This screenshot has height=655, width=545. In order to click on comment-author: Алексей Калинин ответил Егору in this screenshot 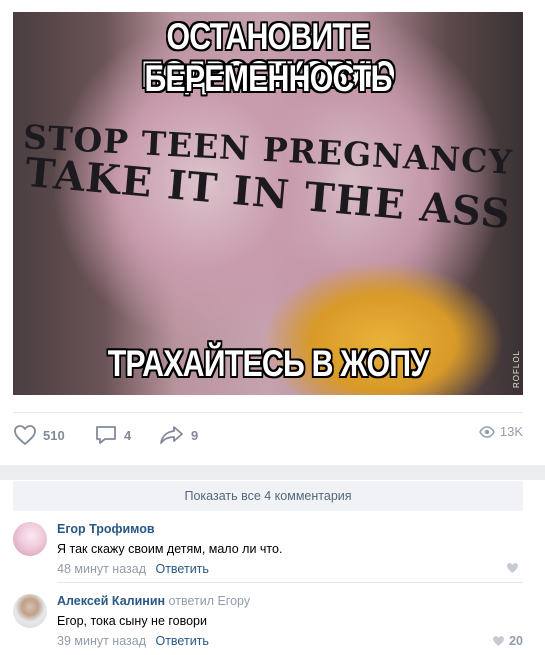, I will do `click(153, 601)`.